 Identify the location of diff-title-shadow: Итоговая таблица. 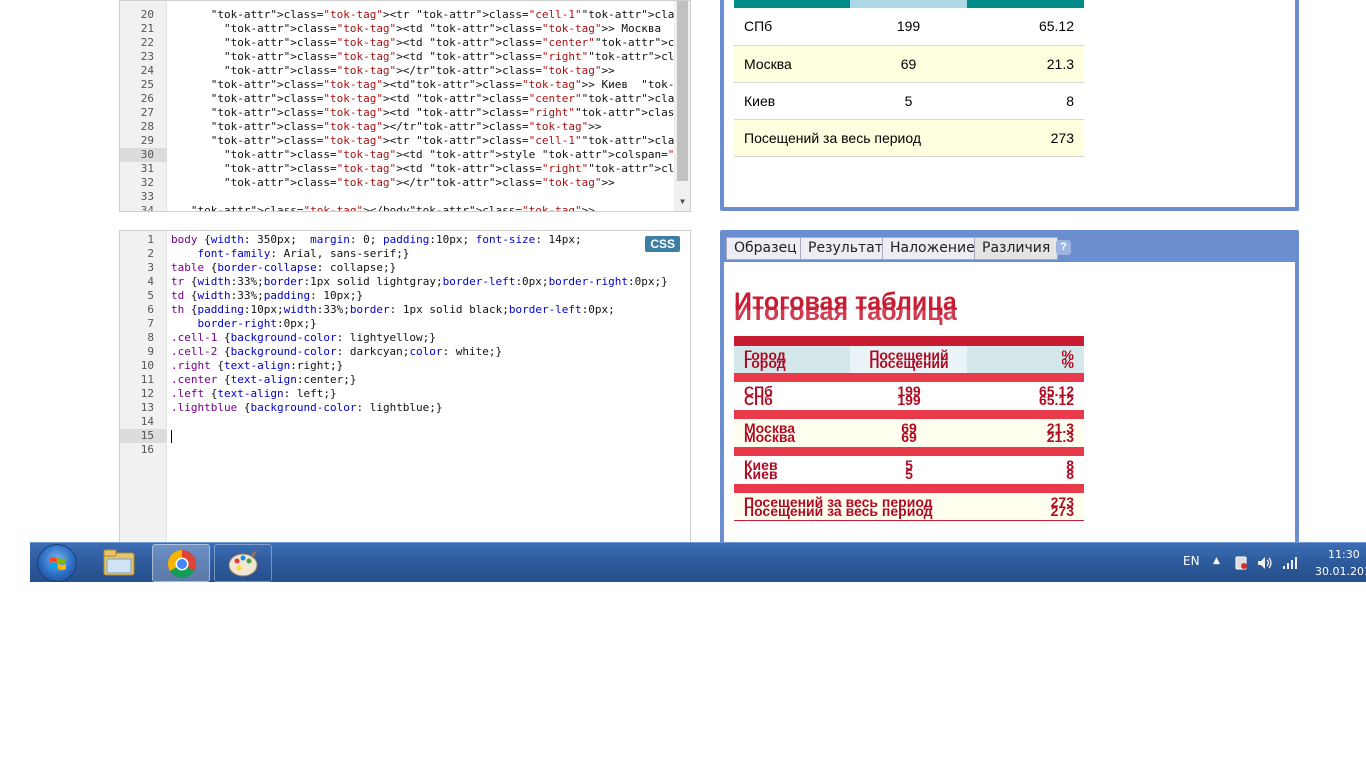
(845, 312).